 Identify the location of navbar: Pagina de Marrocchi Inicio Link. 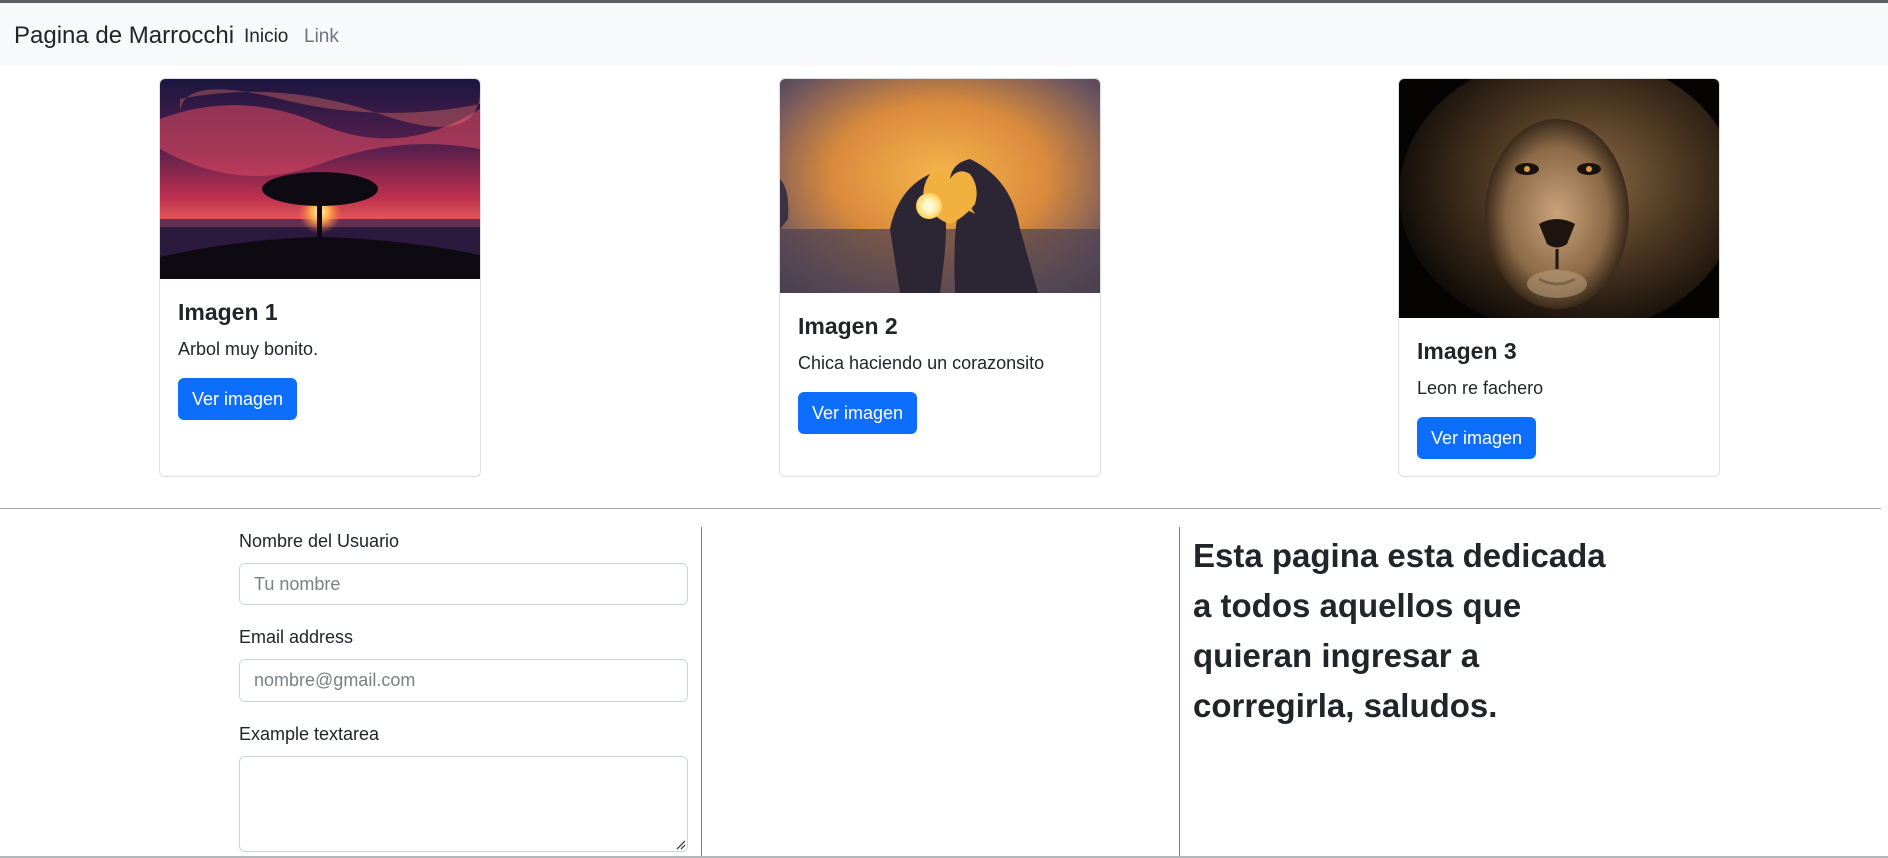
(944, 34).